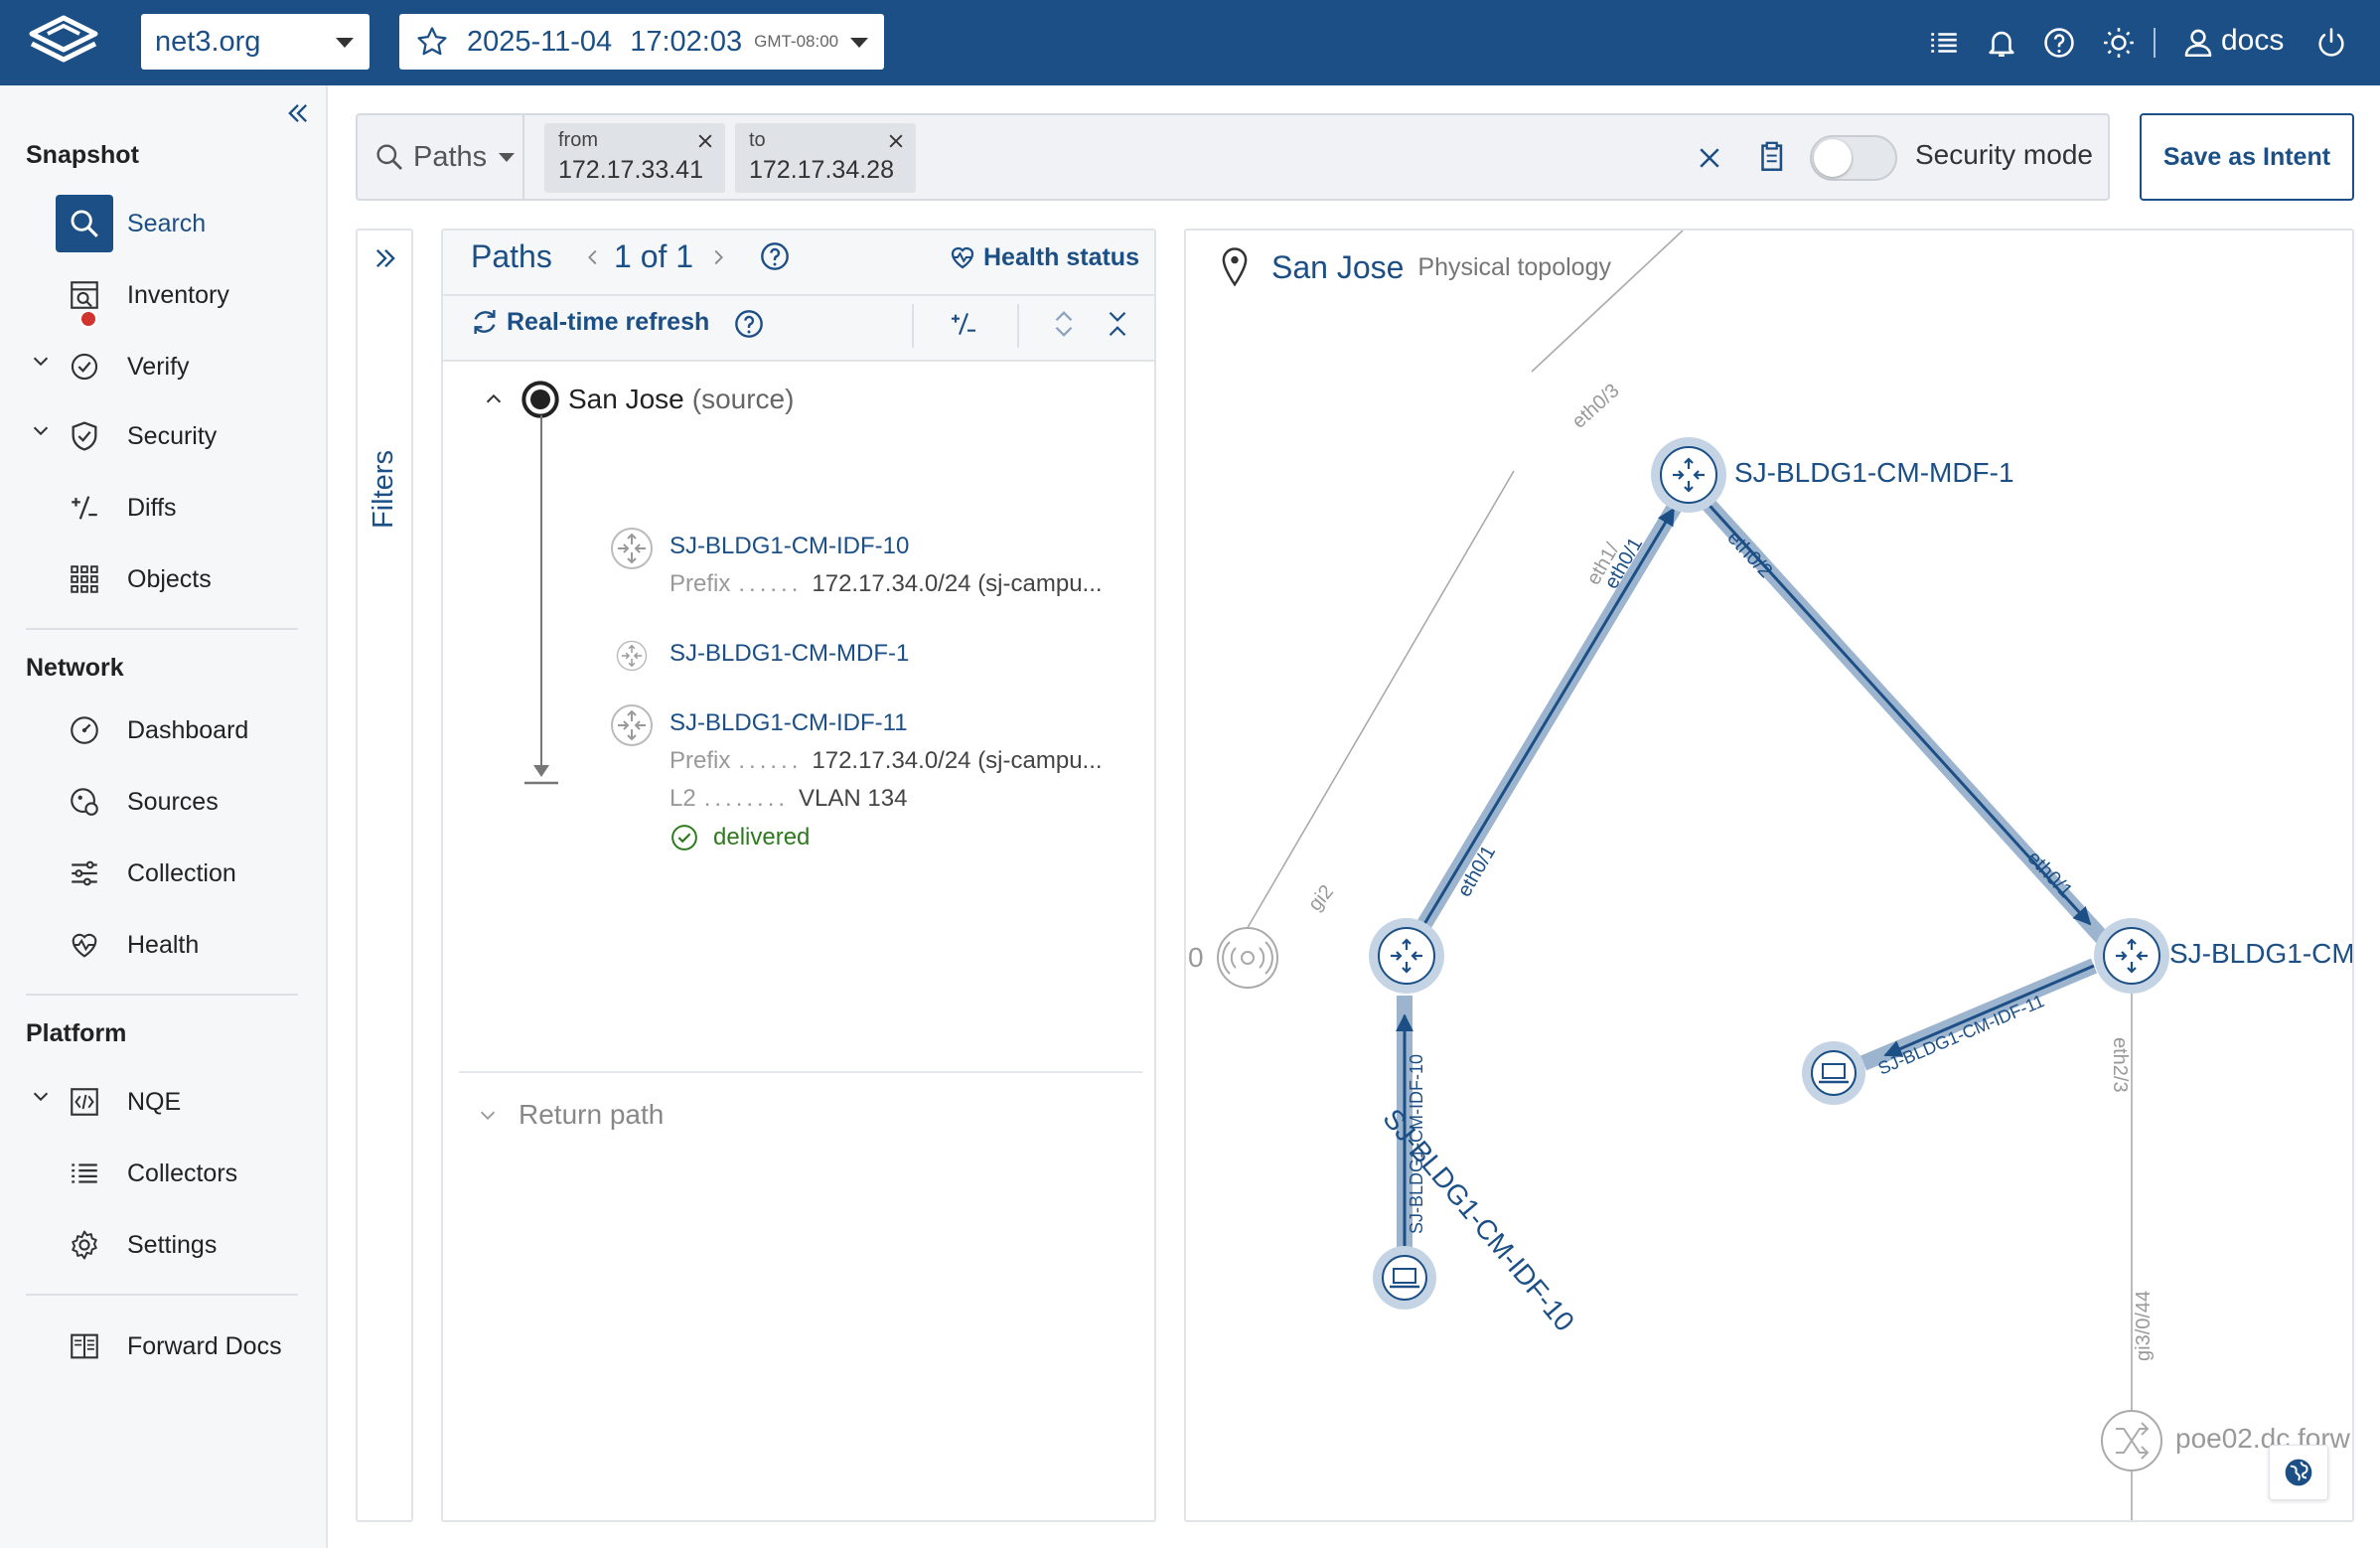 This screenshot has height=1548, width=2380. Describe the element at coordinates (589, 322) in the screenshot. I see `real-time-refresh-button: Real-time refresh` at that location.